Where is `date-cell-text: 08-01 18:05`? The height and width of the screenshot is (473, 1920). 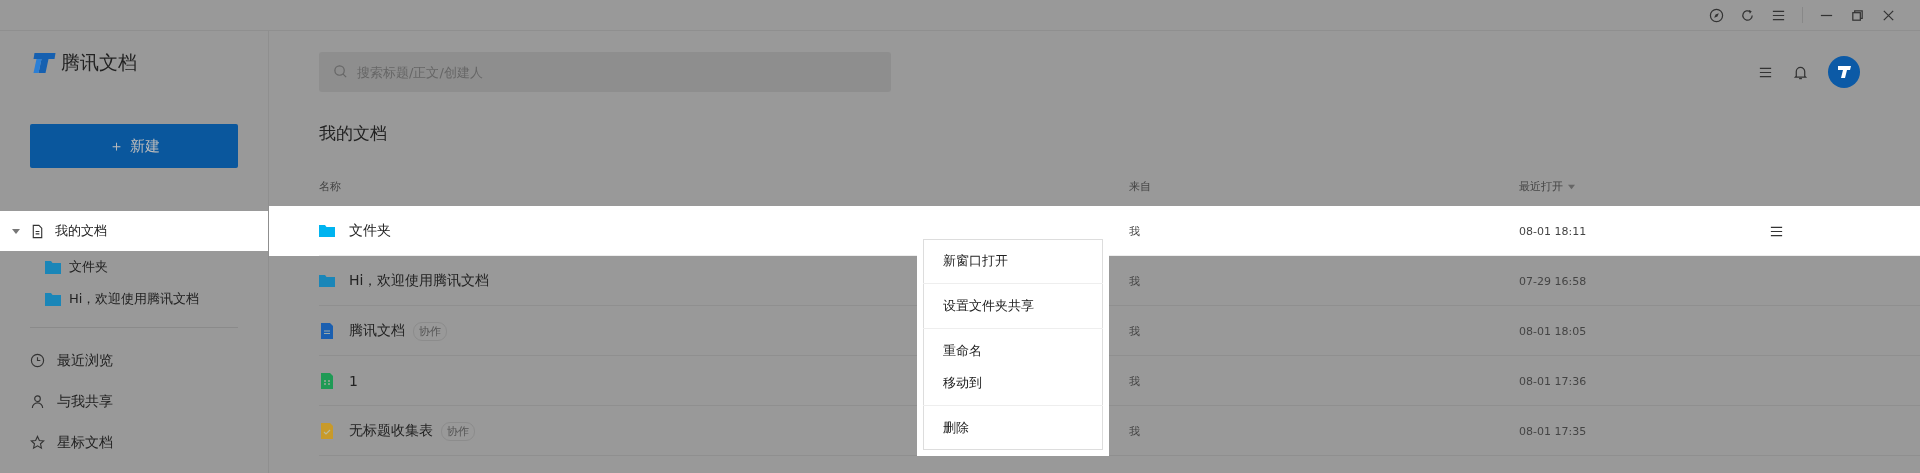 date-cell-text: 08-01 18:05 is located at coordinates (1553, 331).